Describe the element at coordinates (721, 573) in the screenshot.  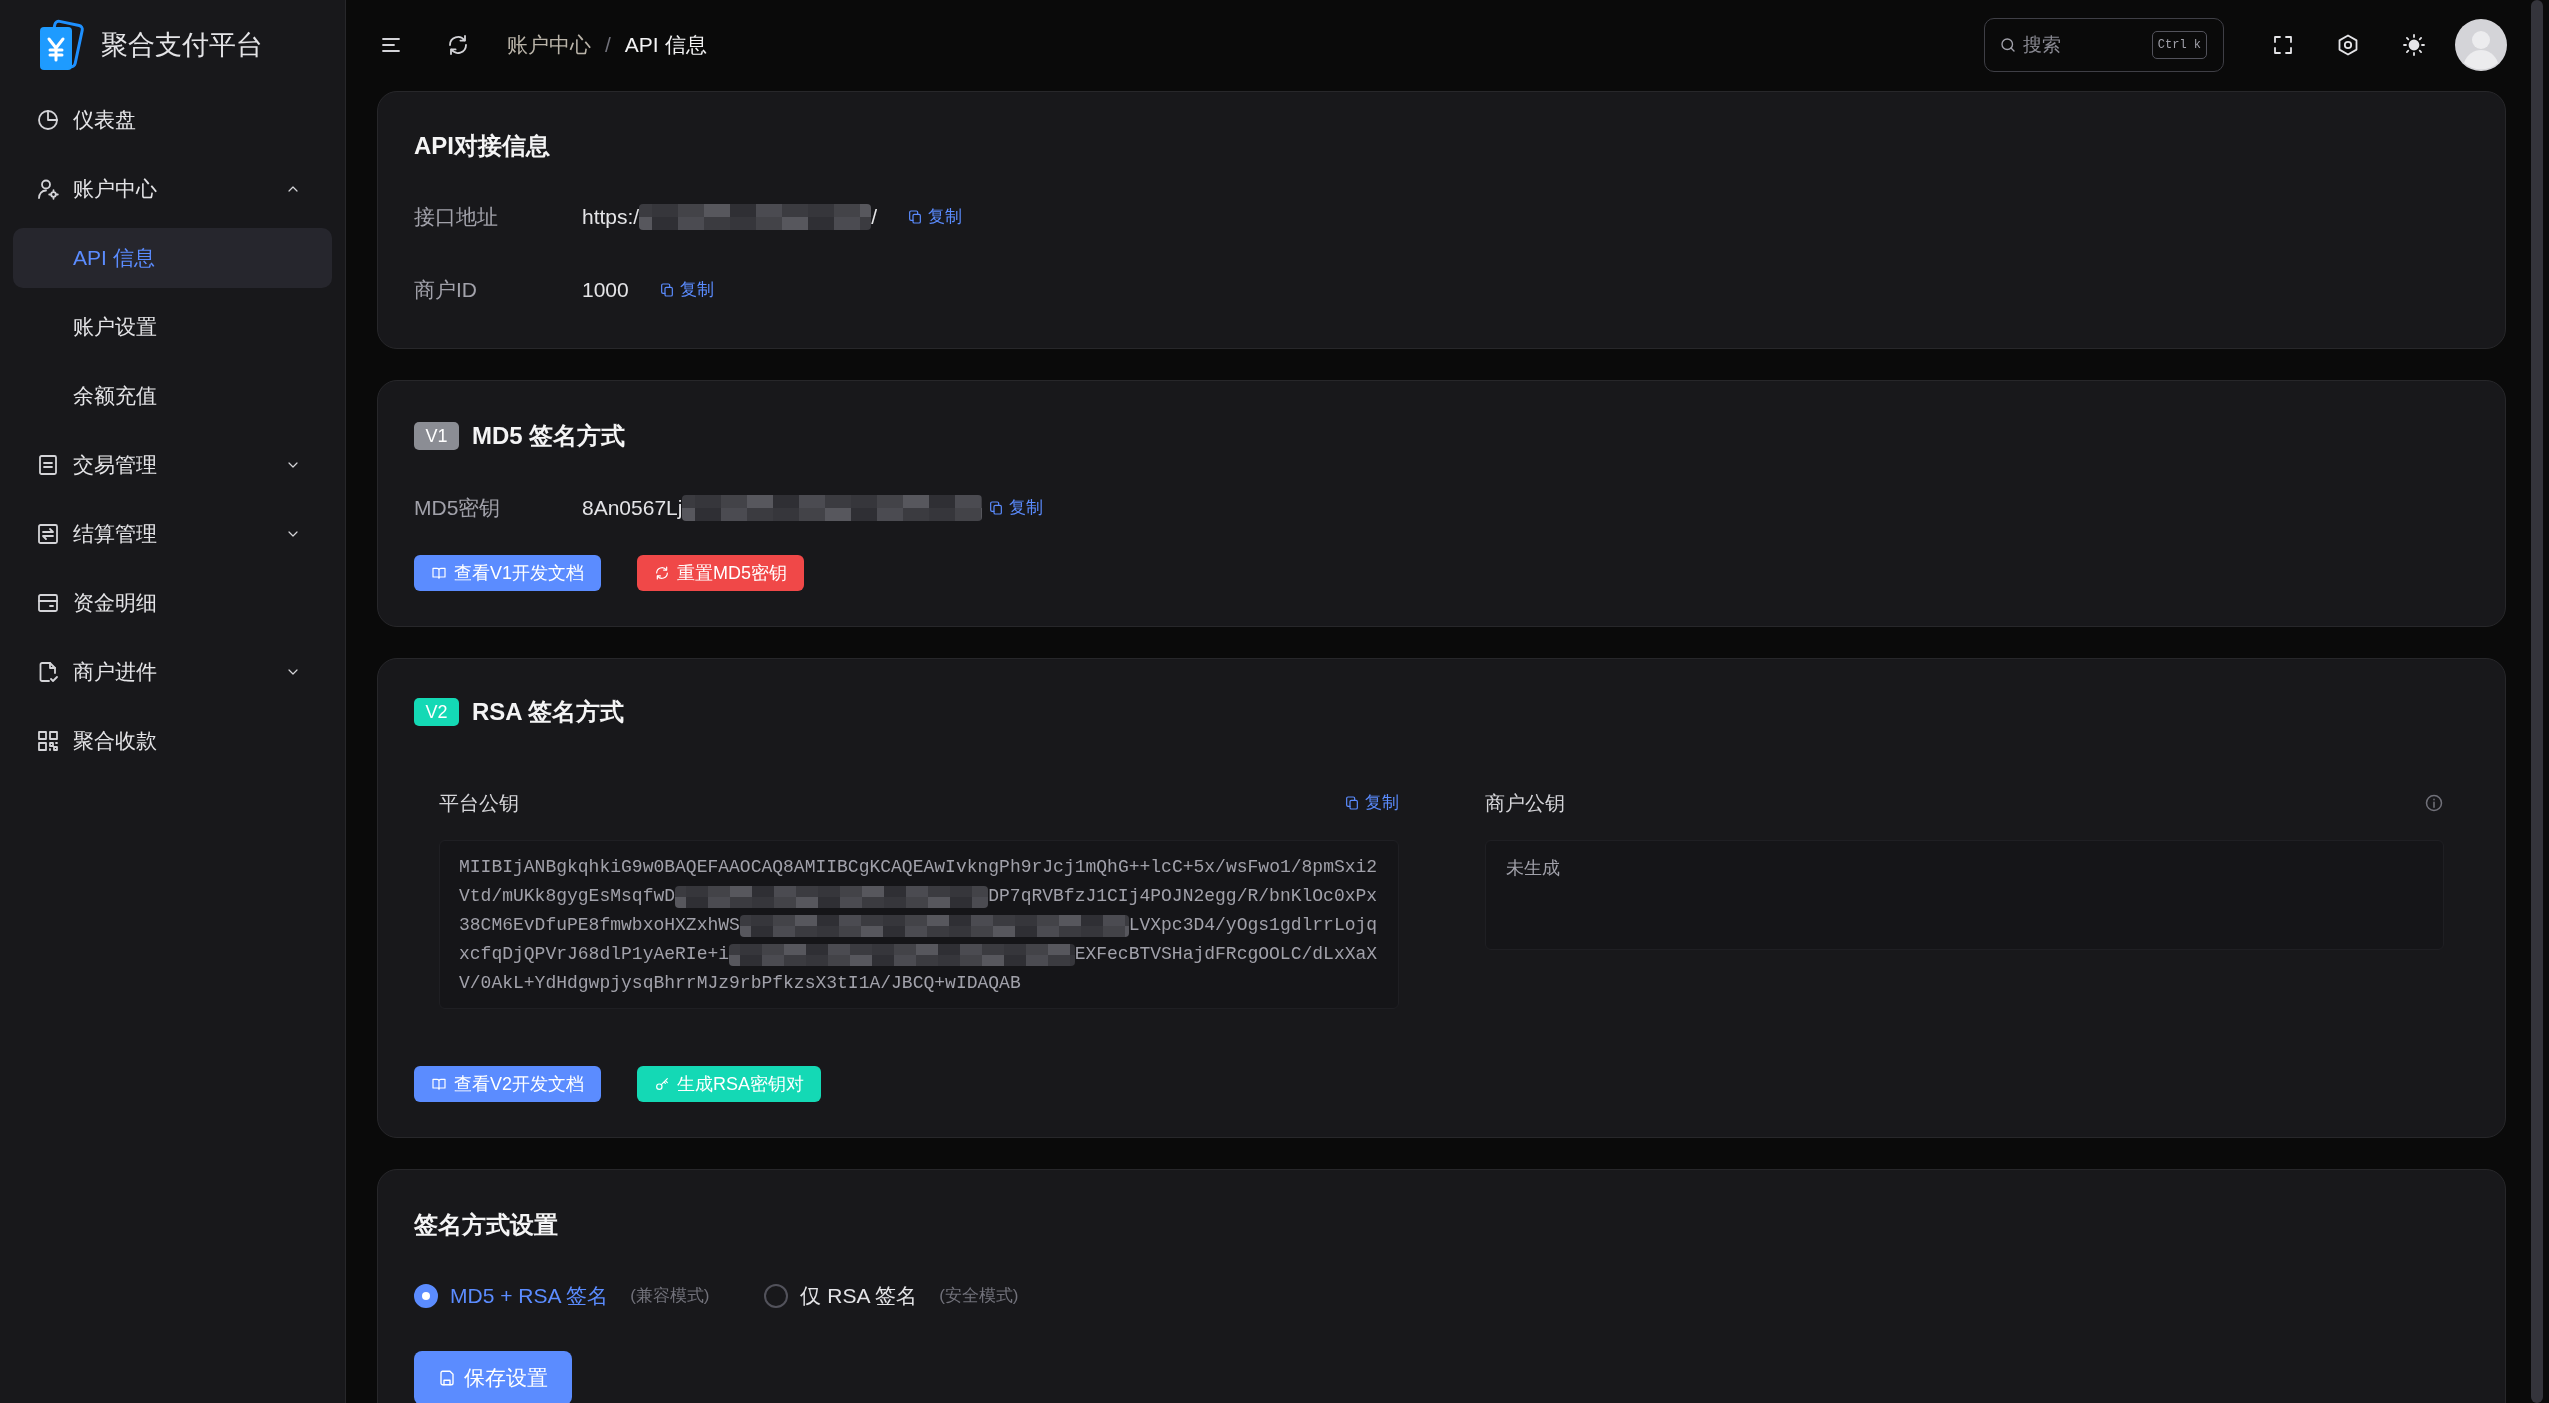
I see `reset-button: 重置MD5密钥` at that location.